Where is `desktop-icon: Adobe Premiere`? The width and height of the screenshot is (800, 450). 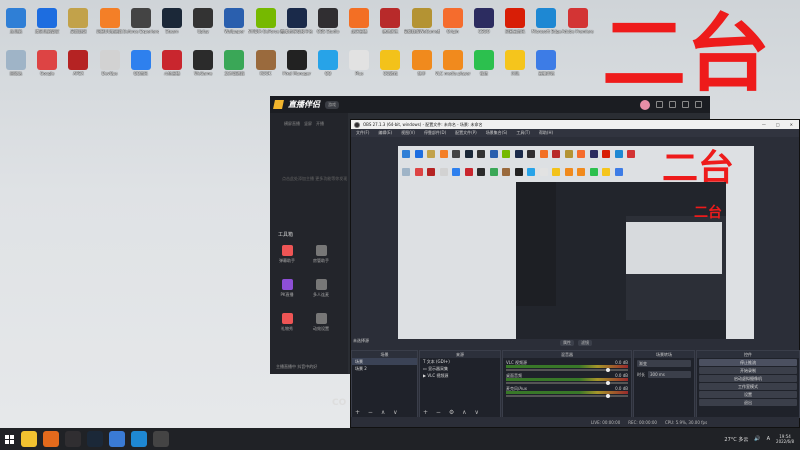 desktop-icon: Adobe Premiere is located at coordinates (578, 21).